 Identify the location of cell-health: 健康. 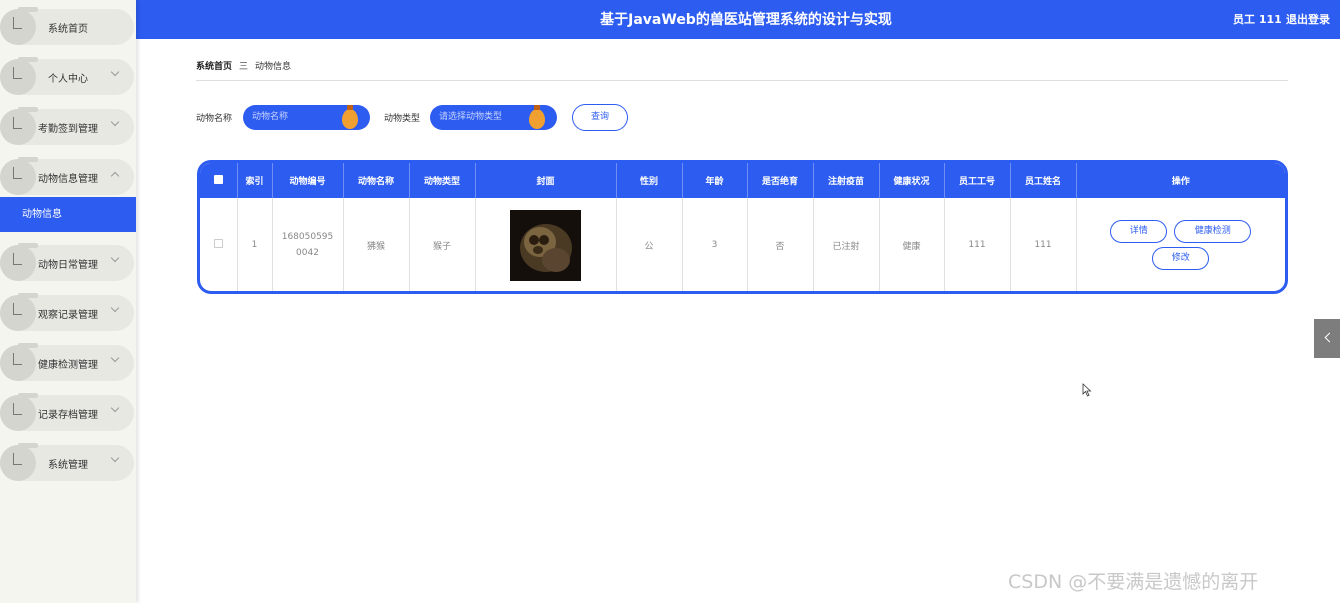
(912, 244).